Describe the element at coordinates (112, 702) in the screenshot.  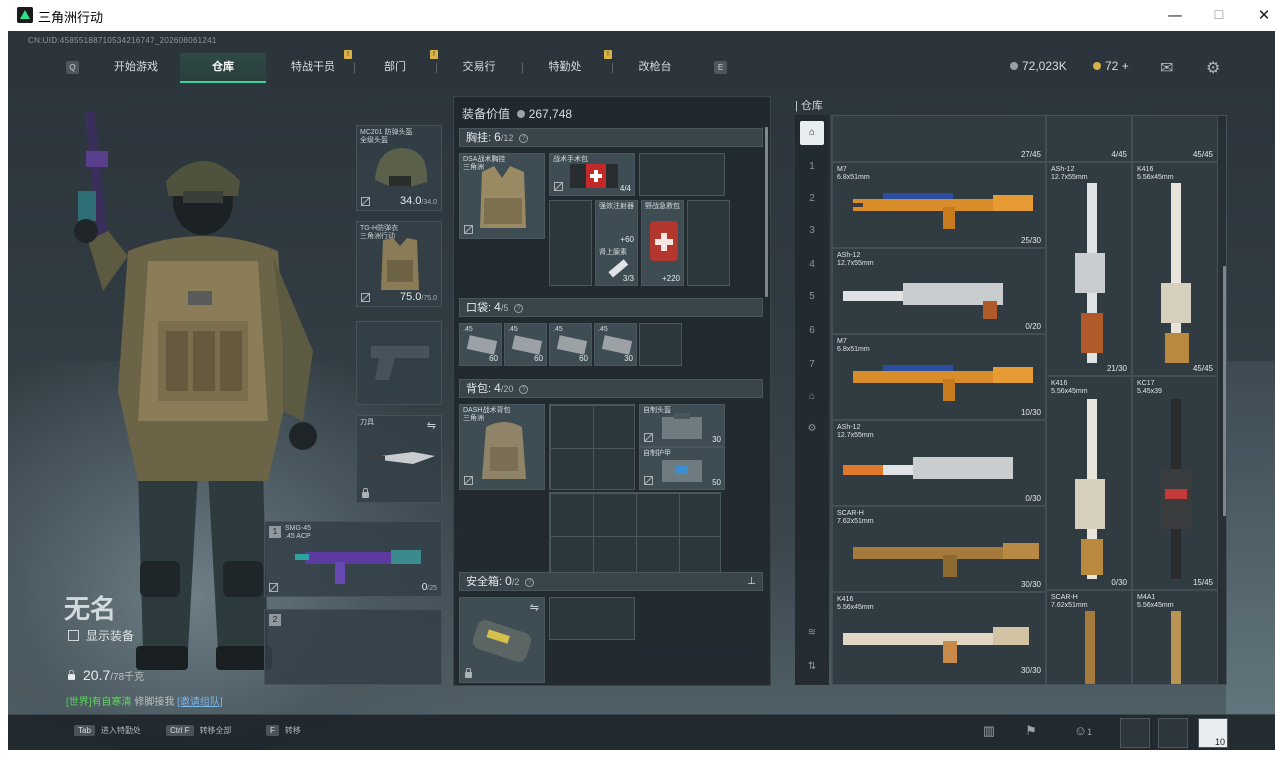
I see `chat-user: 有自寒清` at that location.